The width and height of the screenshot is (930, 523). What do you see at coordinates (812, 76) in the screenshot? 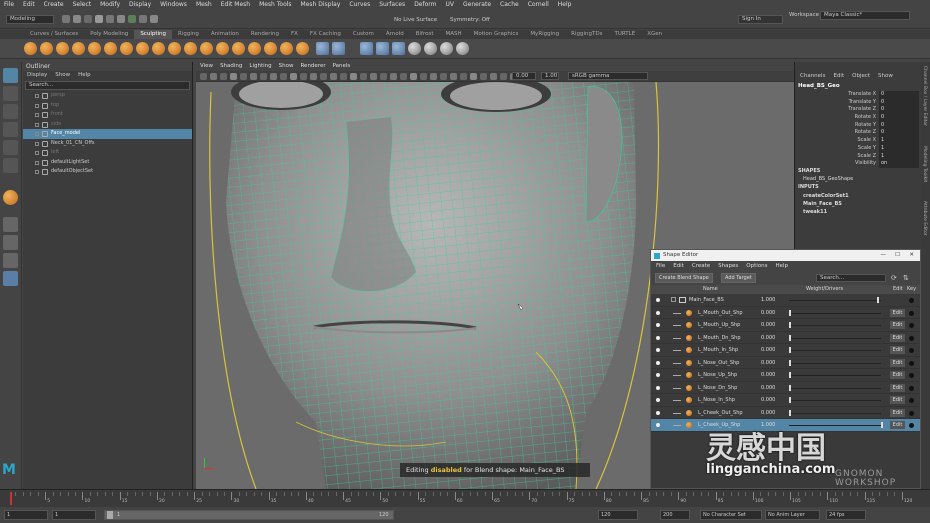
I see `channel-menu-channels: Channels` at bounding box center [812, 76].